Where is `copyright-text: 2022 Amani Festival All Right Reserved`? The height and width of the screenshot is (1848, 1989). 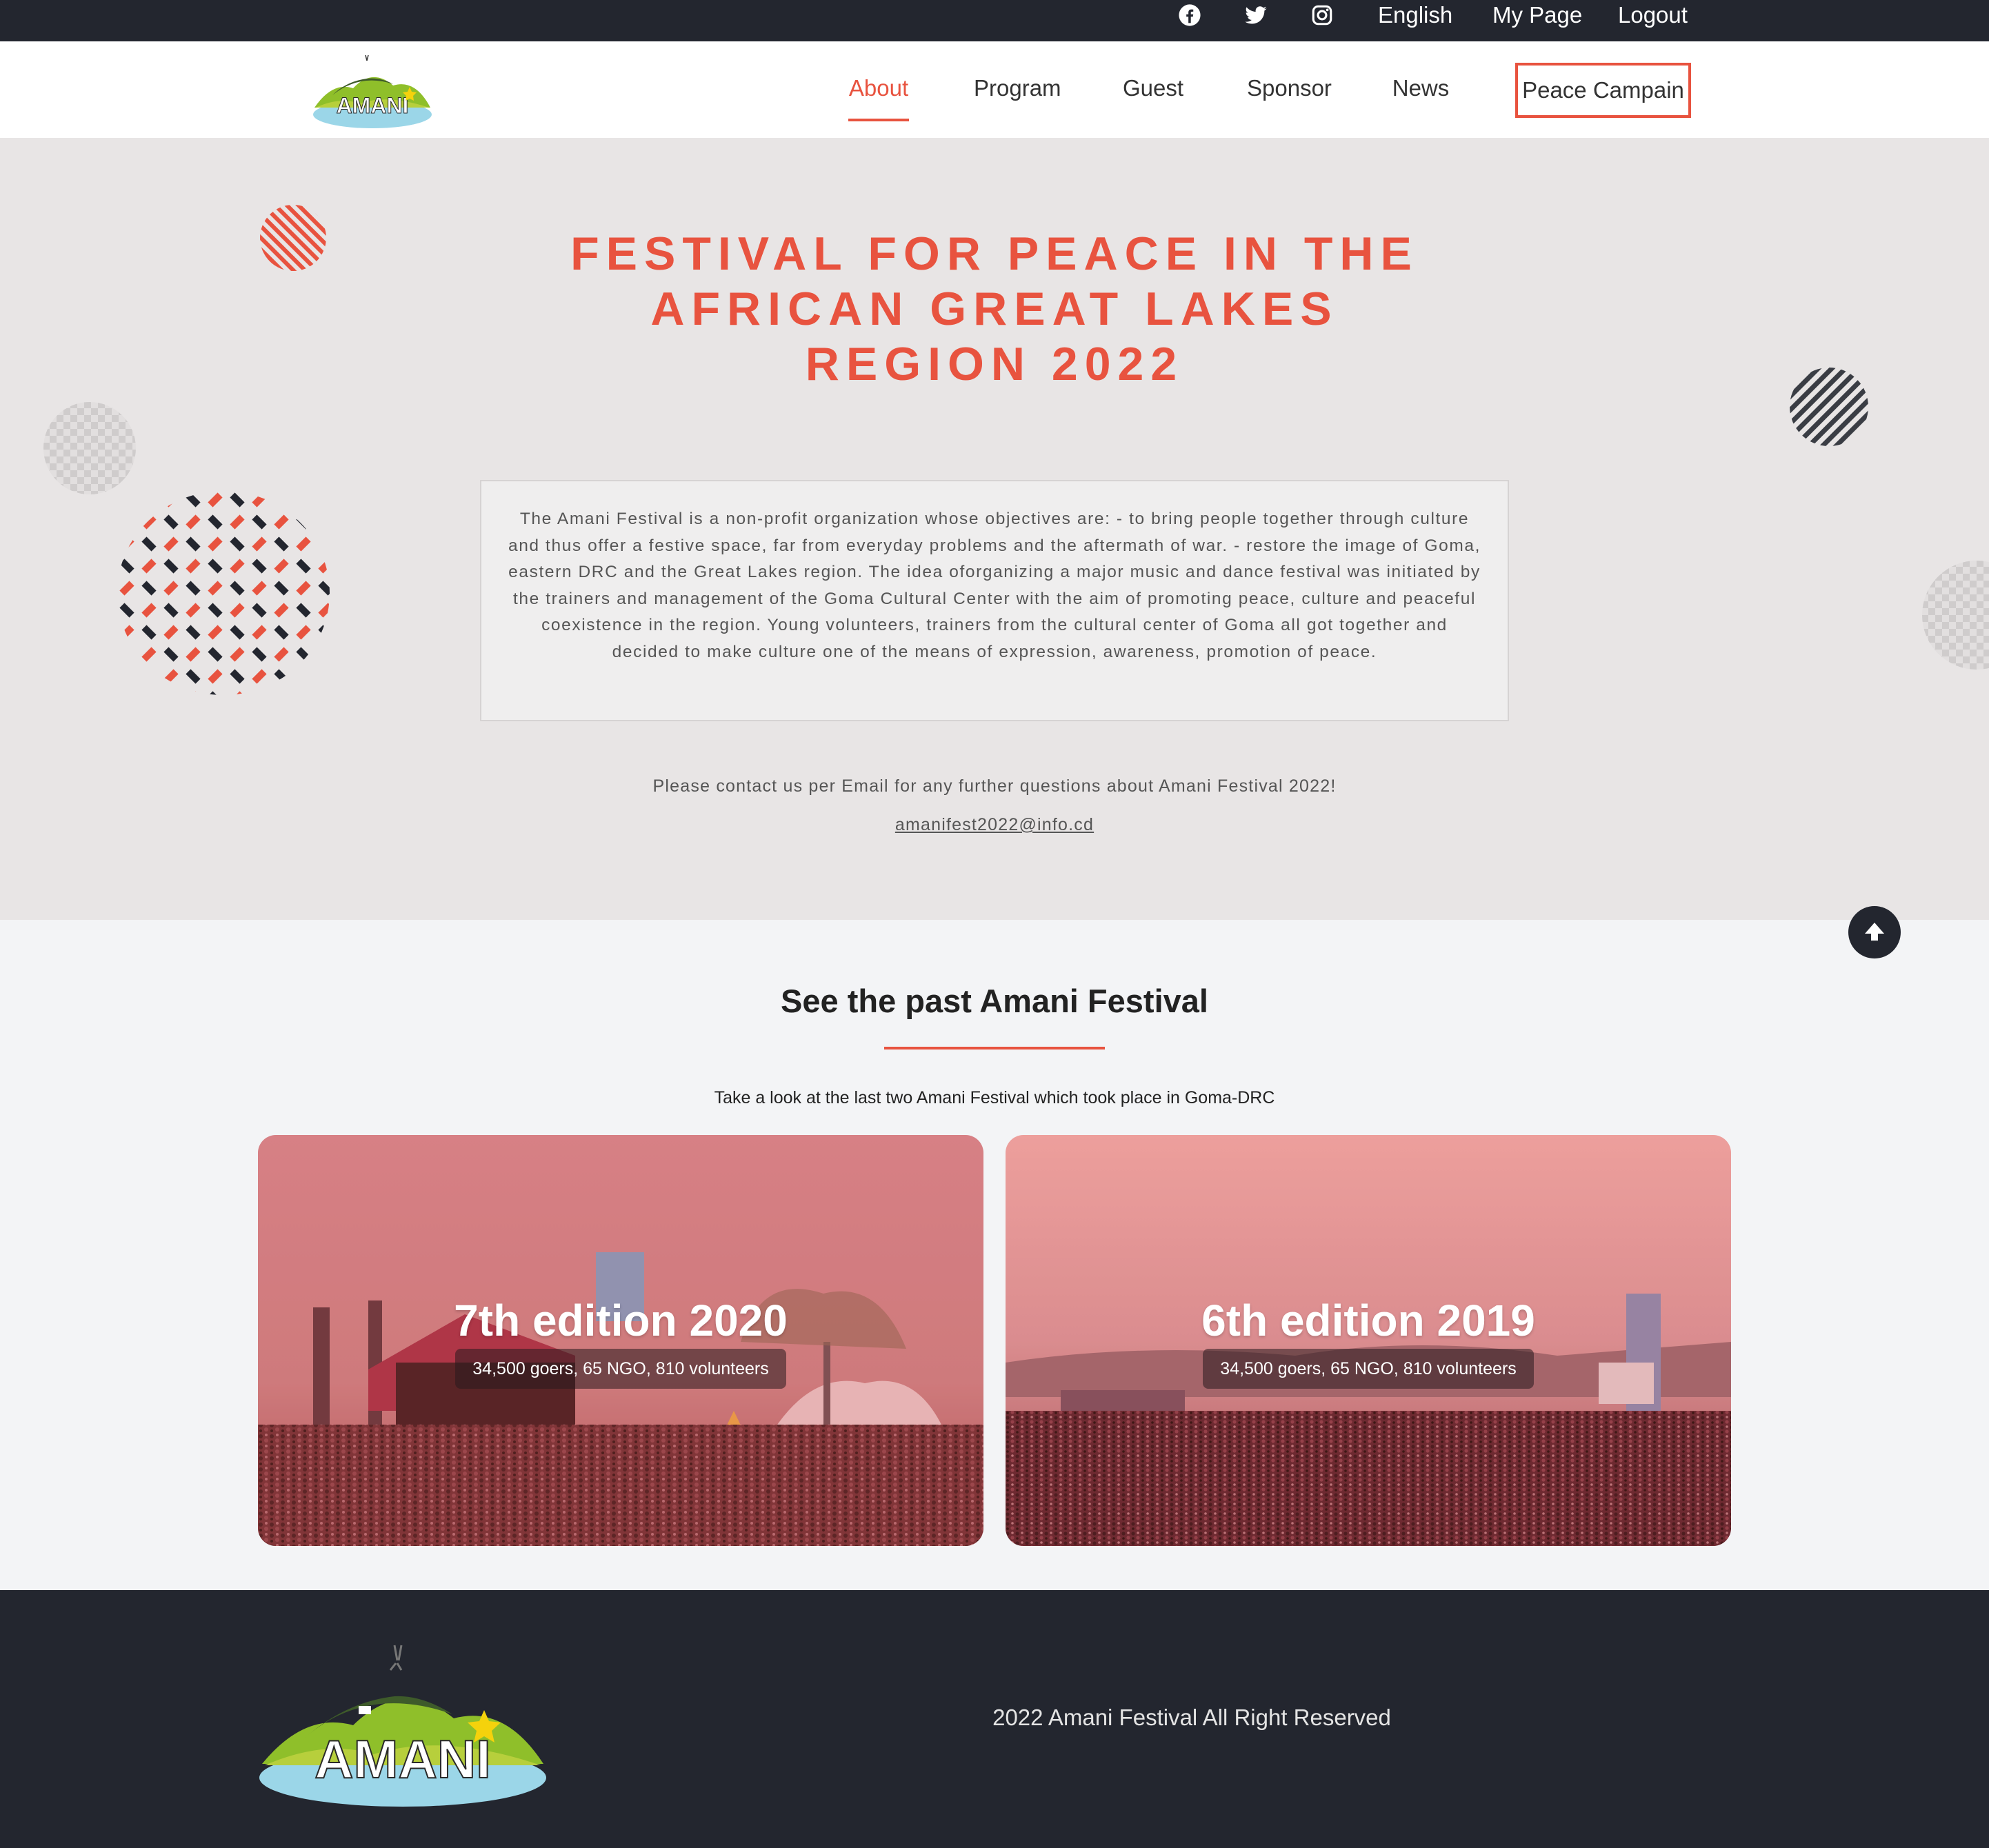
copyright-text: 2022 Amani Festival All Right Reserved is located at coordinates (1191, 1718).